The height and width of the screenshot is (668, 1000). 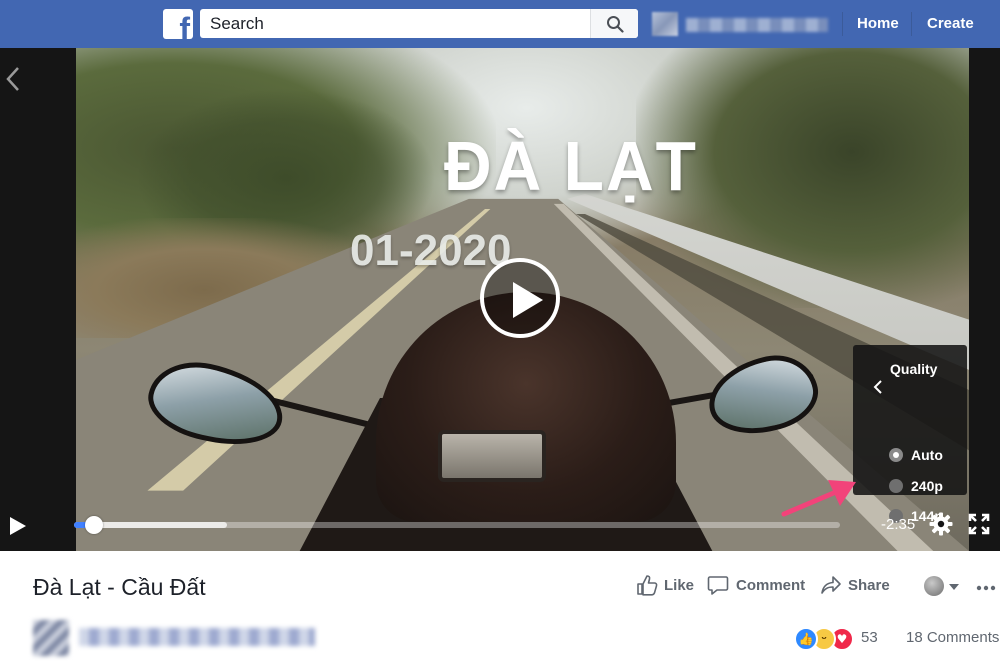 I want to click on nav-create-link: Create, so click(x=950, y=23).